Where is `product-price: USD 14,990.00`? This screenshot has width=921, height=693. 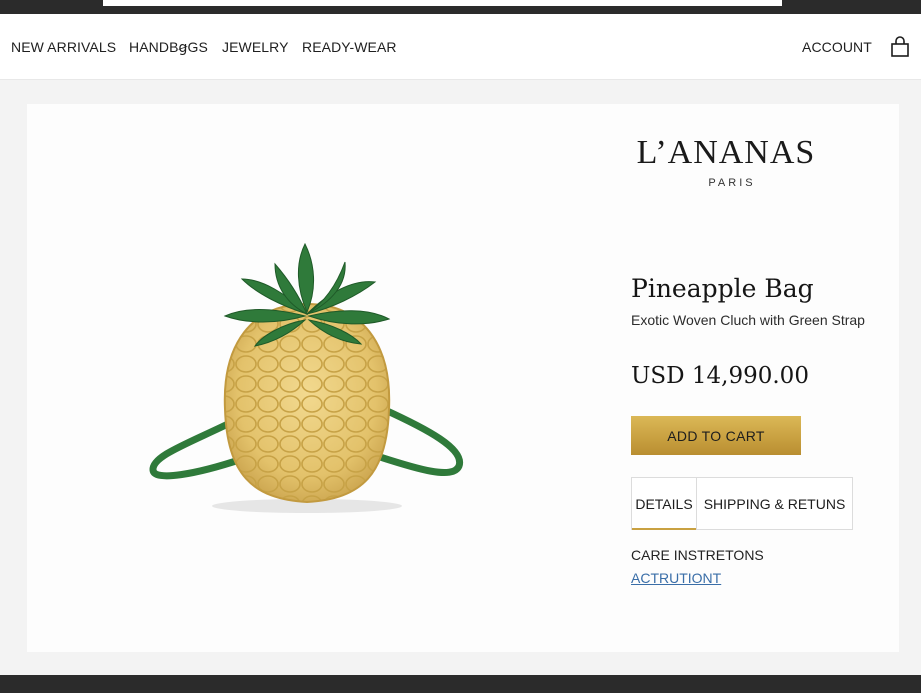 product-price: USD 14,990.00 is located at coordinates (720, 376).